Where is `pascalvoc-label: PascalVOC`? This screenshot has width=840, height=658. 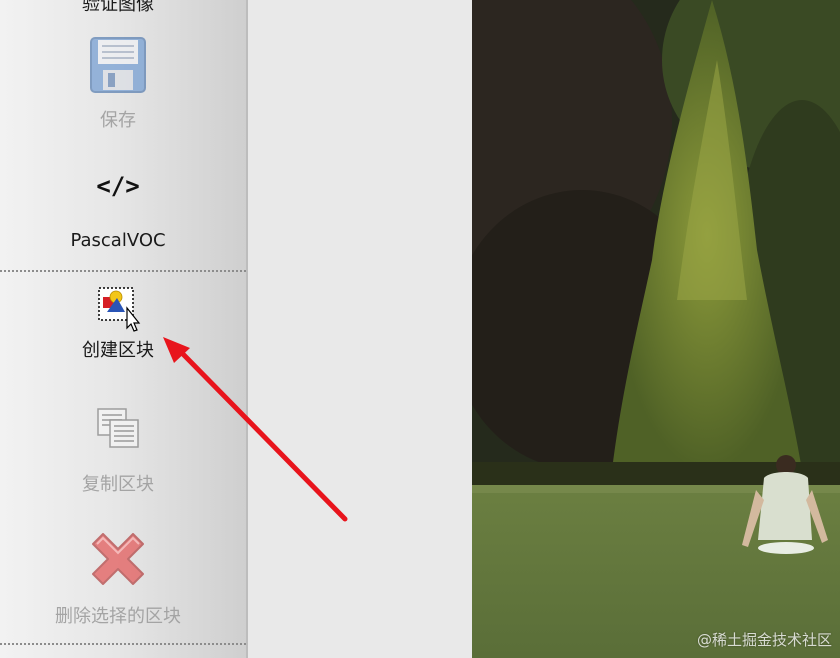 pascalvoc-label: PascalVOC is located at coordinates (118, 240).